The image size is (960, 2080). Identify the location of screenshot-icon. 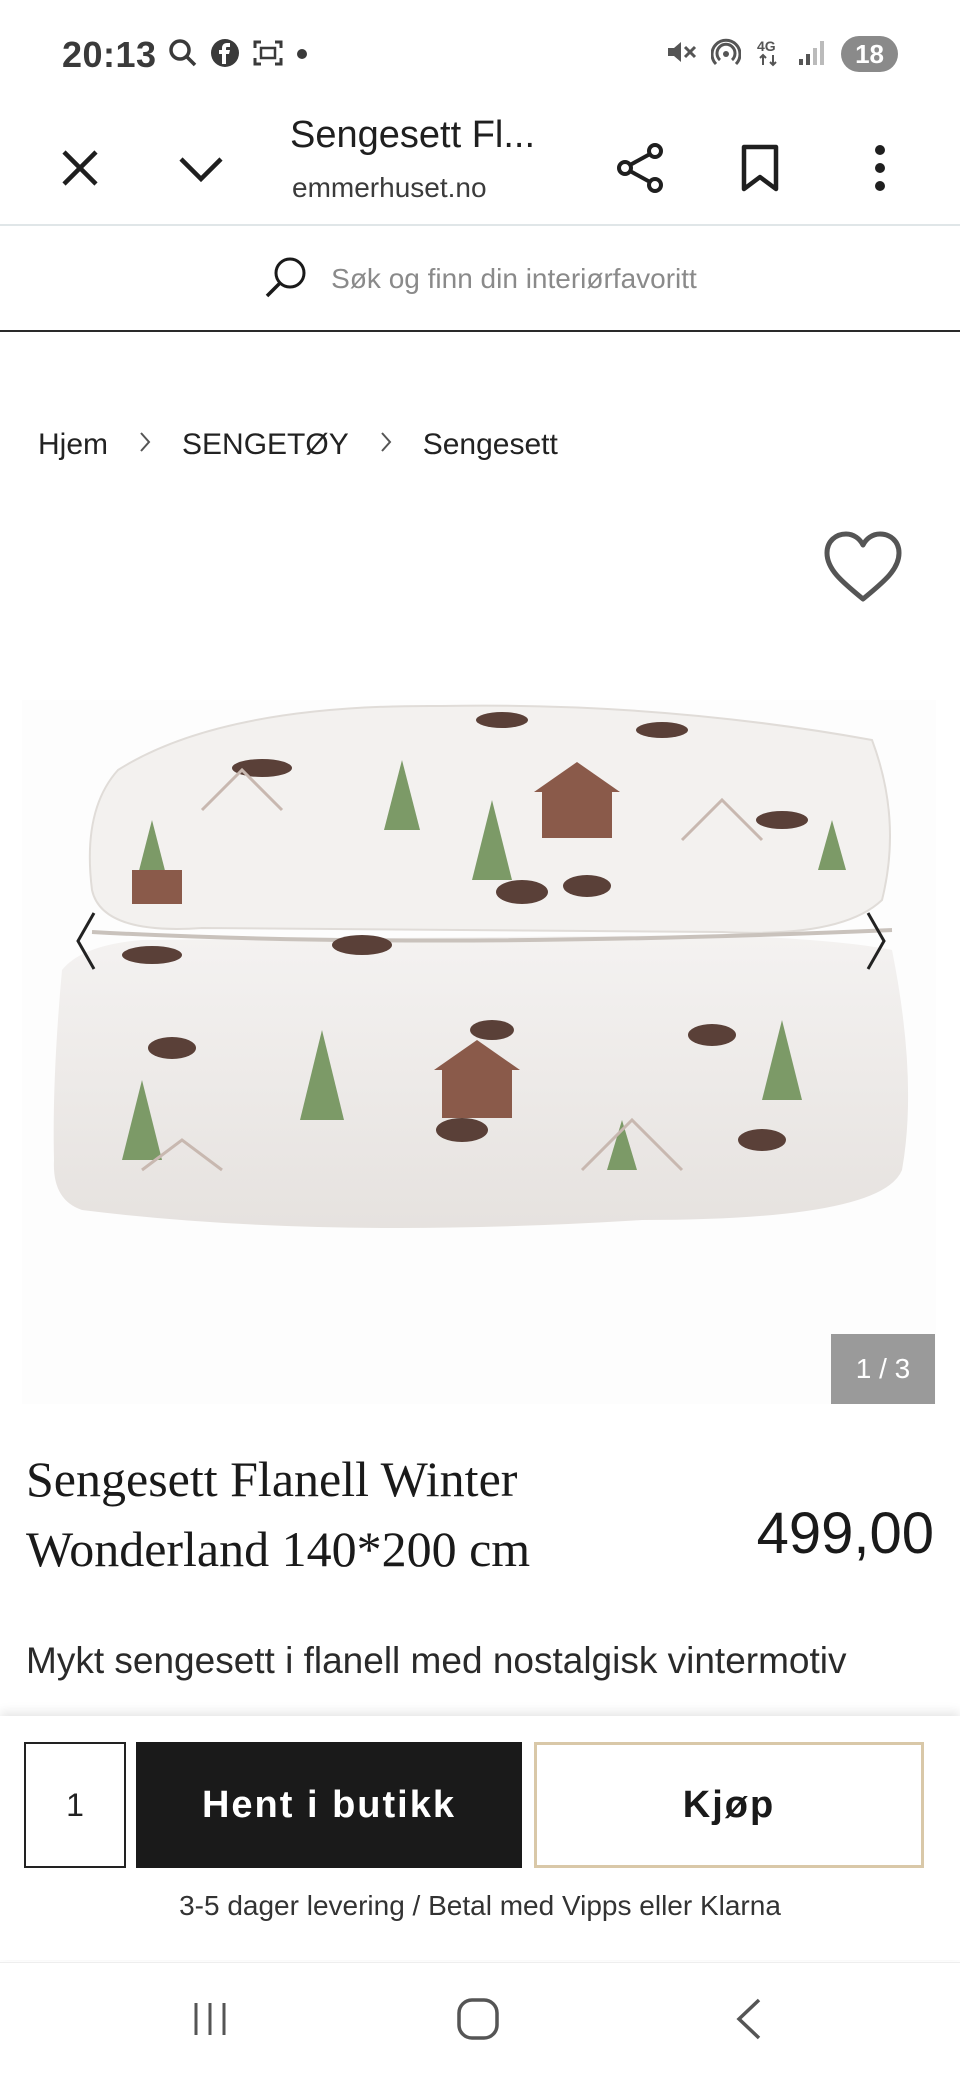
(268, 55).